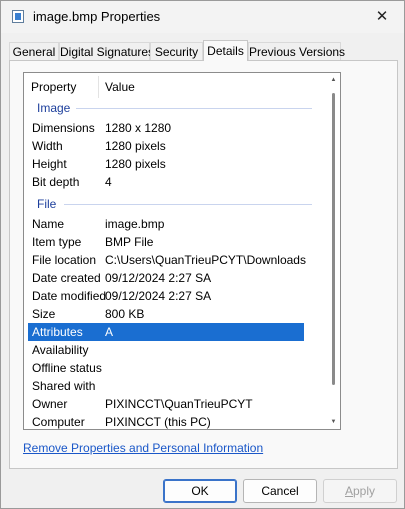 Image resolution: width=405 pixels, height=509 pixels. What do you see at coordinates (174, 146) in the screenshot?
I see `property-row: Width 1280 pixels` at bounding box center [174, 146].